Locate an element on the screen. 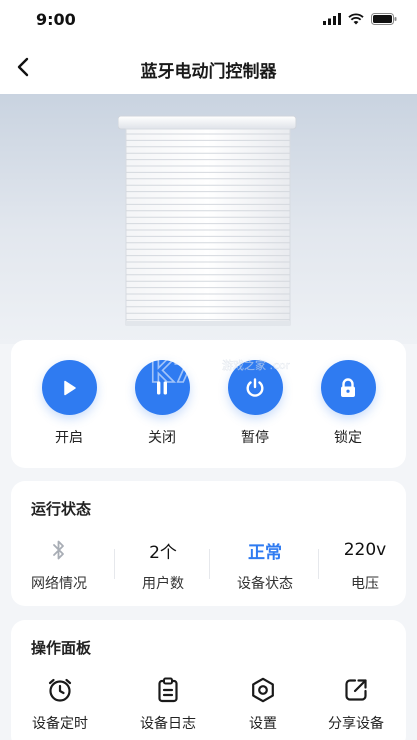  voltage-label: 电压 is located at coordinates (365, 584).